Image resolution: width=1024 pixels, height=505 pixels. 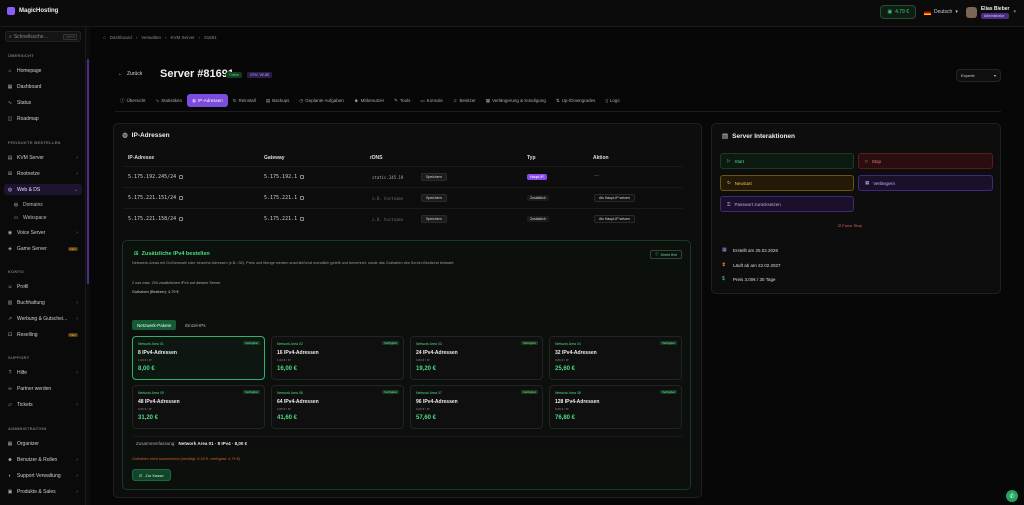 I want to click on tab-single-ips: Einzel-IPs, so click(x=195, y=325).